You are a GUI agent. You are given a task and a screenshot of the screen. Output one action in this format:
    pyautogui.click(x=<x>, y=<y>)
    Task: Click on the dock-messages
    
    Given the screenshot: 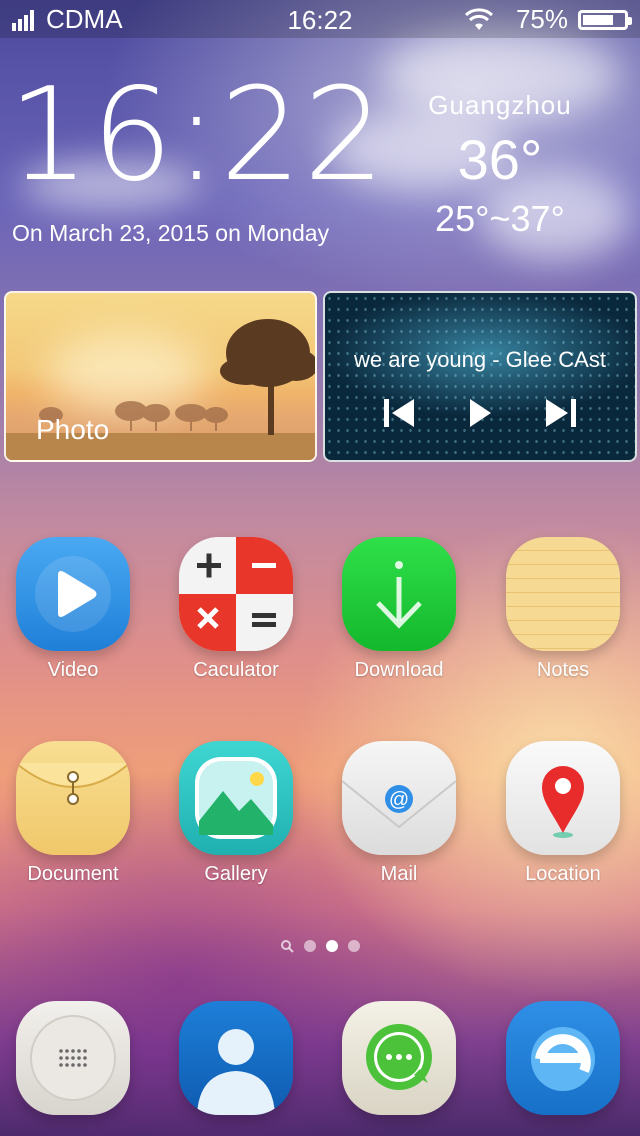 What is the action you would take?
    pyautogui.click(x=399, y=1058)
    